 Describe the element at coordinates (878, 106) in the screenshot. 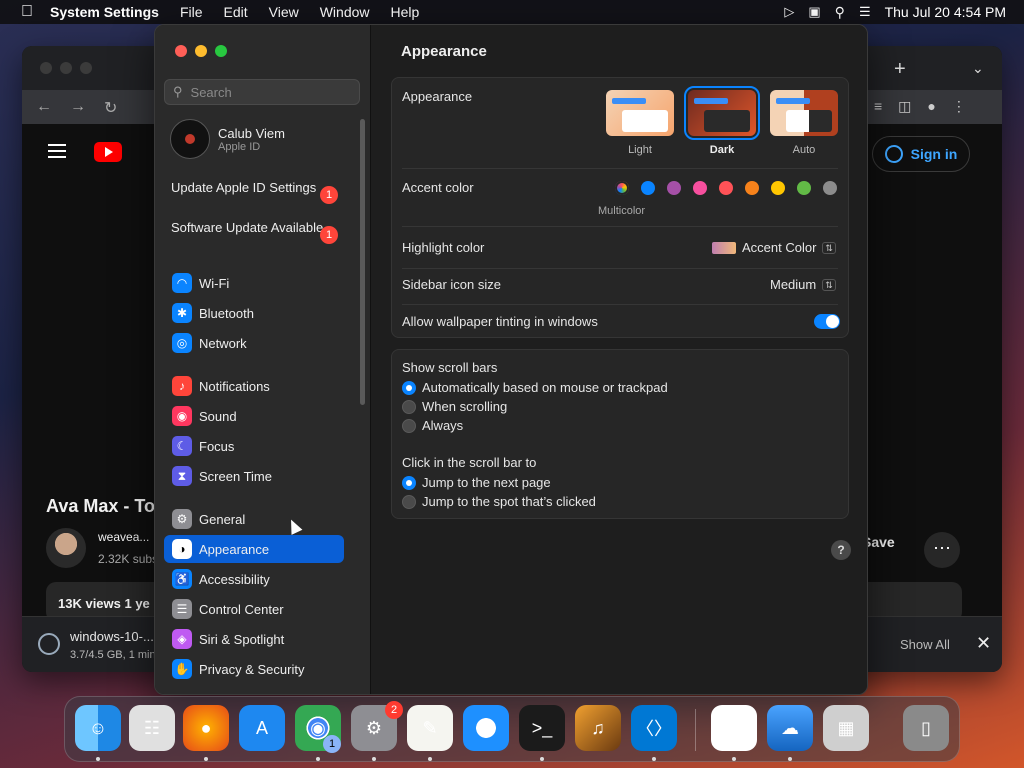

I see `reading-list-icon: ≡` at that location.